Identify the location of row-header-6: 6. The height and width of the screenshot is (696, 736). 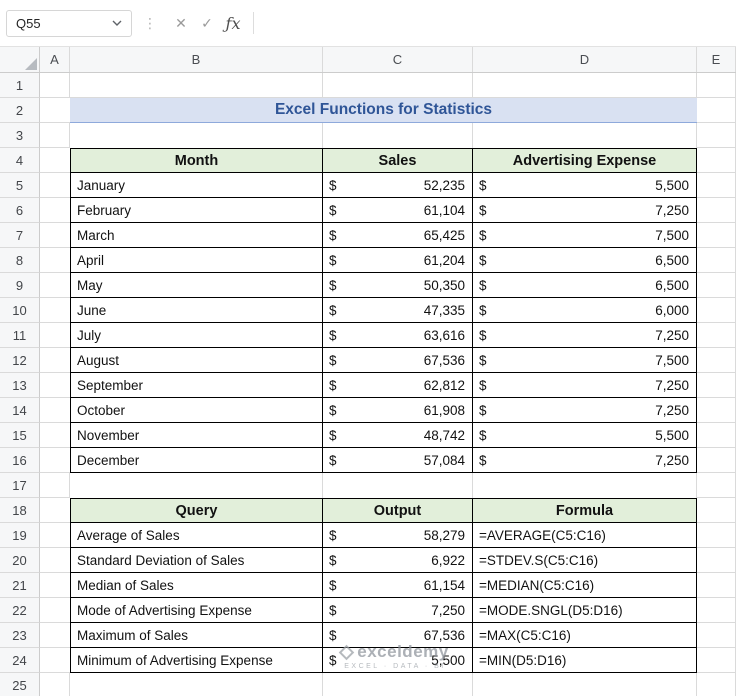
(20, 210).